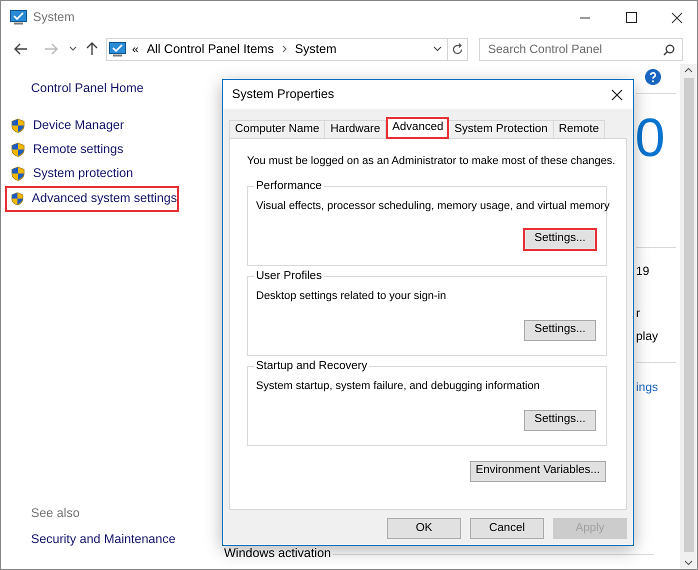 This screenshot has height=570, width=698. What do you see at coordinates (277, 553) in the screenshot?
I see `section-heading: Windows activation` at bounding box center [277, 553].